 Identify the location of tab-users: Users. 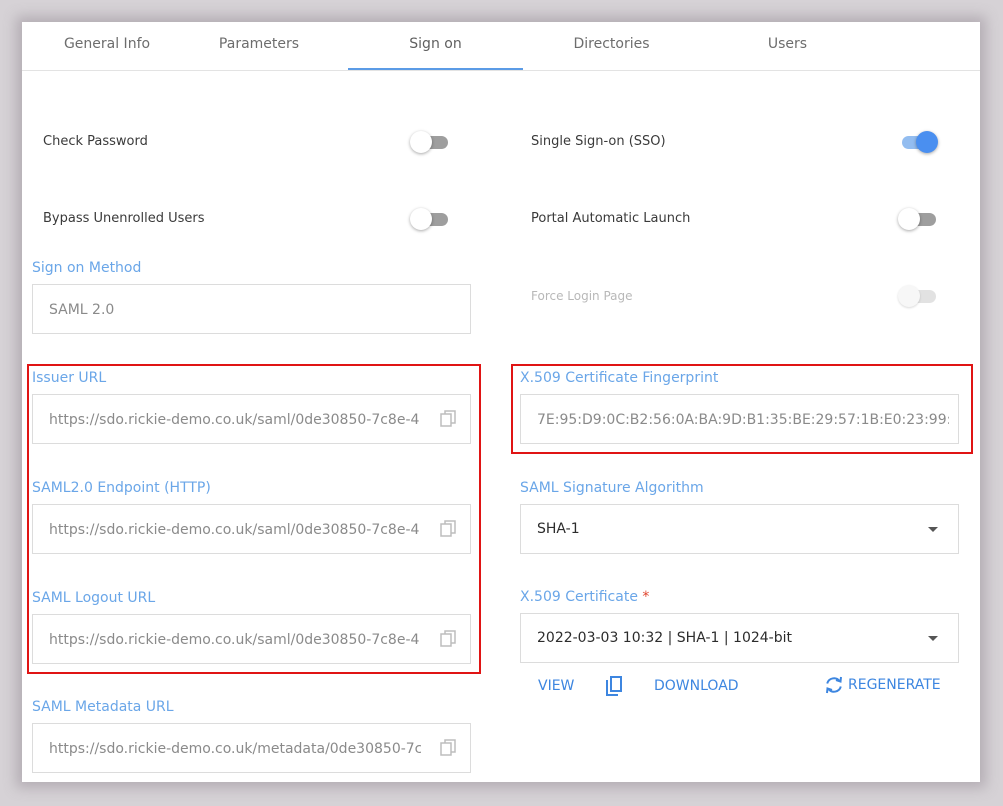
(787, 46).